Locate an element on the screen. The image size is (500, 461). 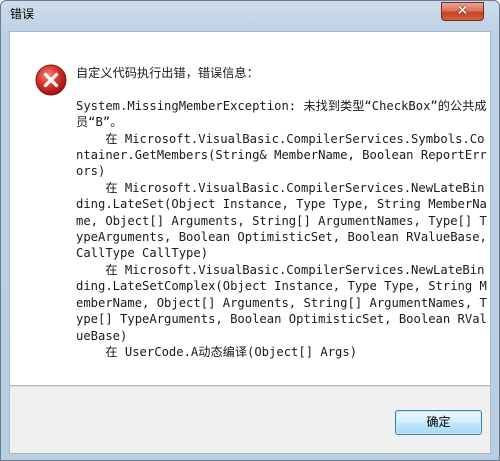
close-button: ✕ is located at coordinates (462, 11).